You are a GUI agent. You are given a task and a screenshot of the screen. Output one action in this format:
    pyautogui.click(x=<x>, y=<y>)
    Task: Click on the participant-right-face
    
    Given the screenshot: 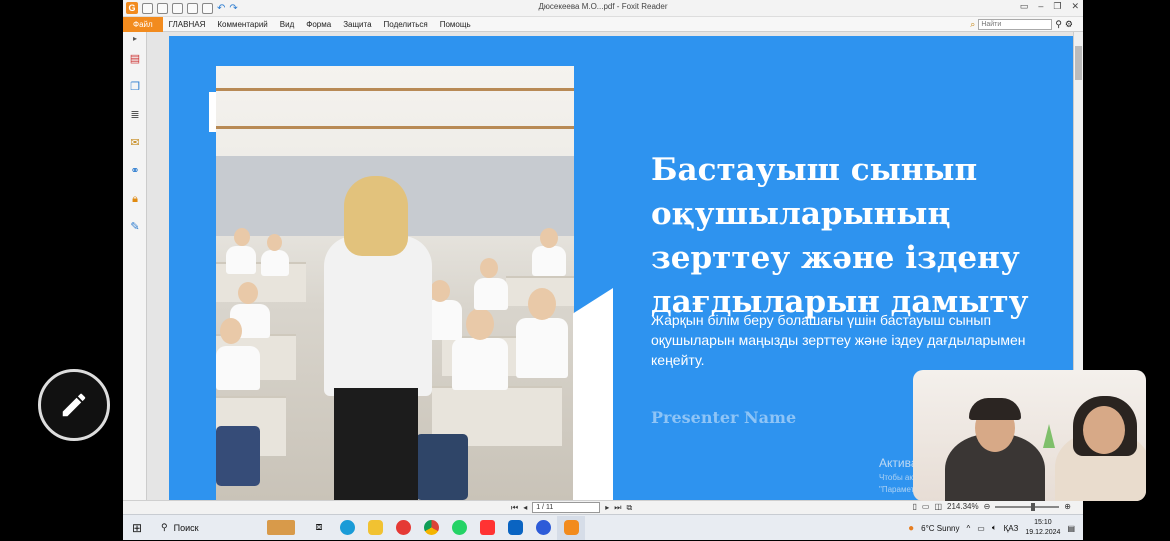 What is the action you would take?
    pyautogui.click(x=1104, y=430)
    